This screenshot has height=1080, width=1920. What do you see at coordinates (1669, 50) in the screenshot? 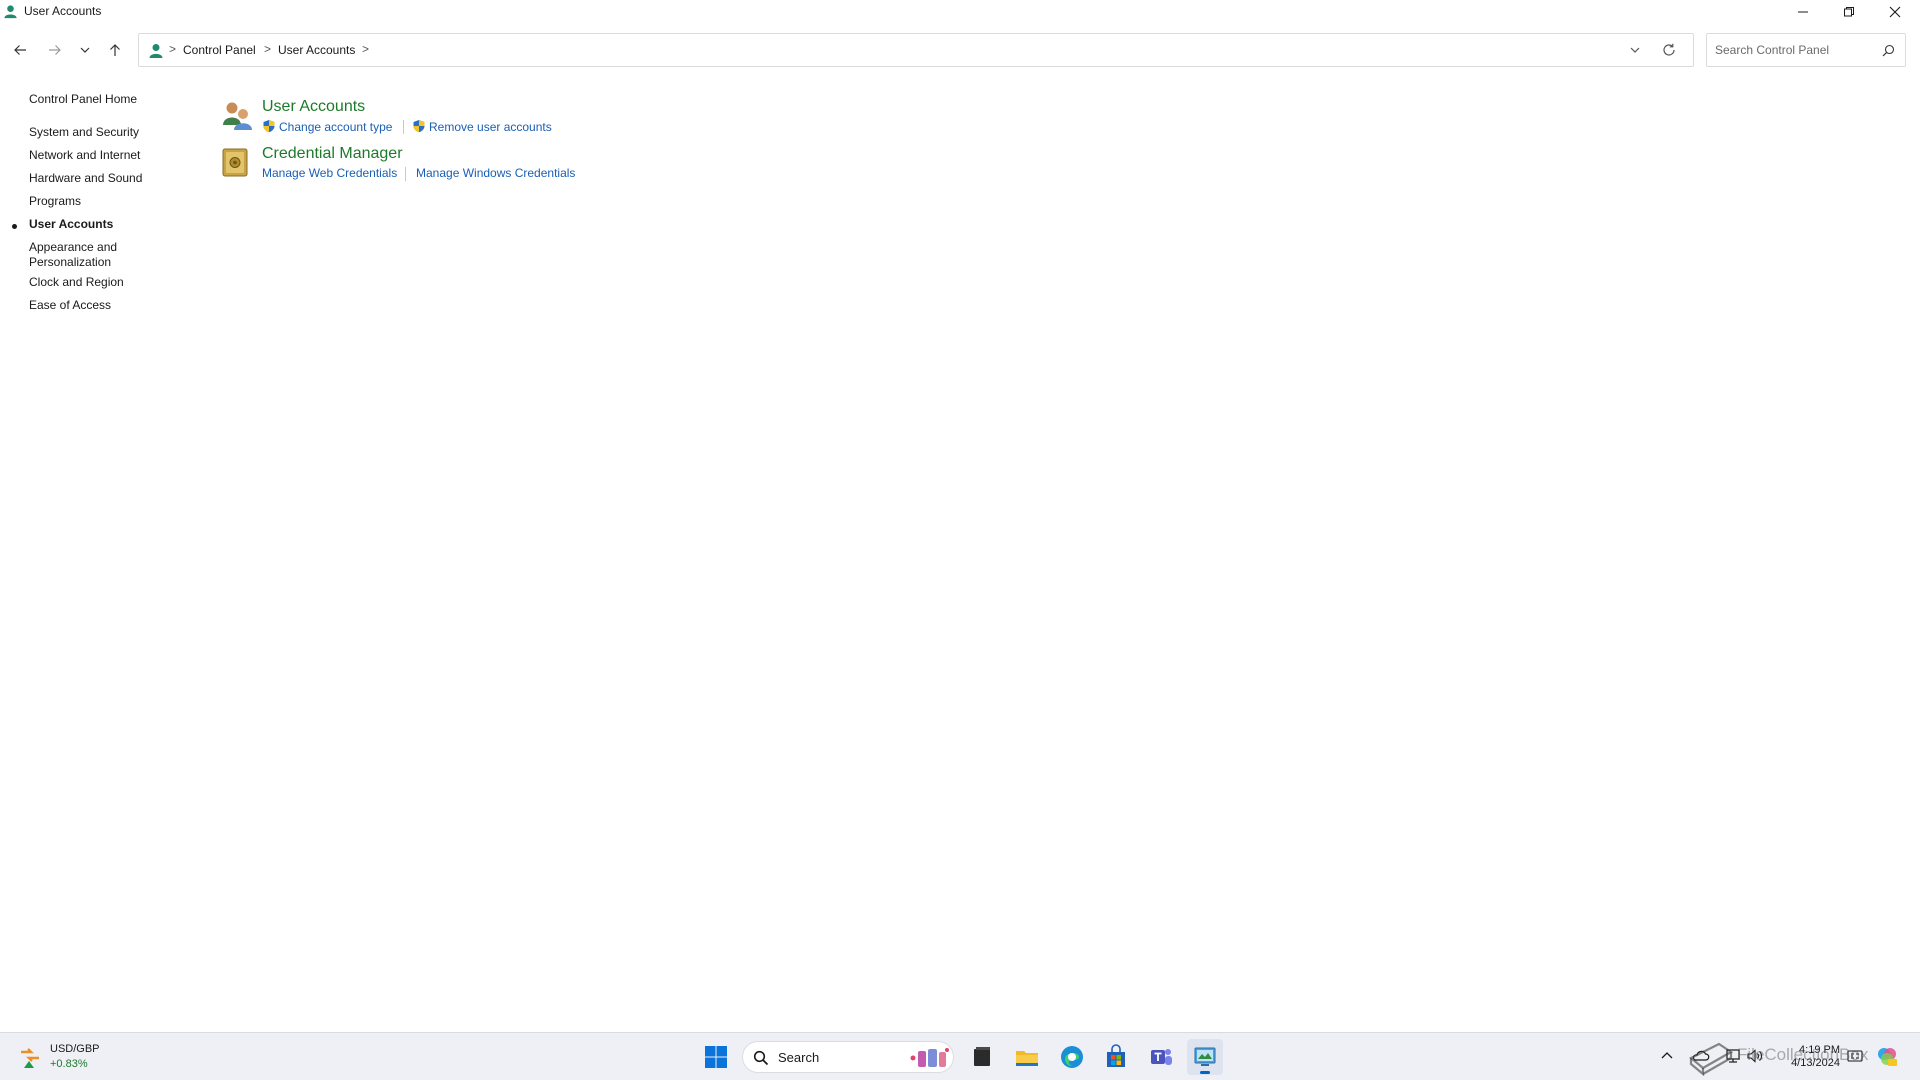
I see `refresh-icon` at bounding box center [1669, 50].